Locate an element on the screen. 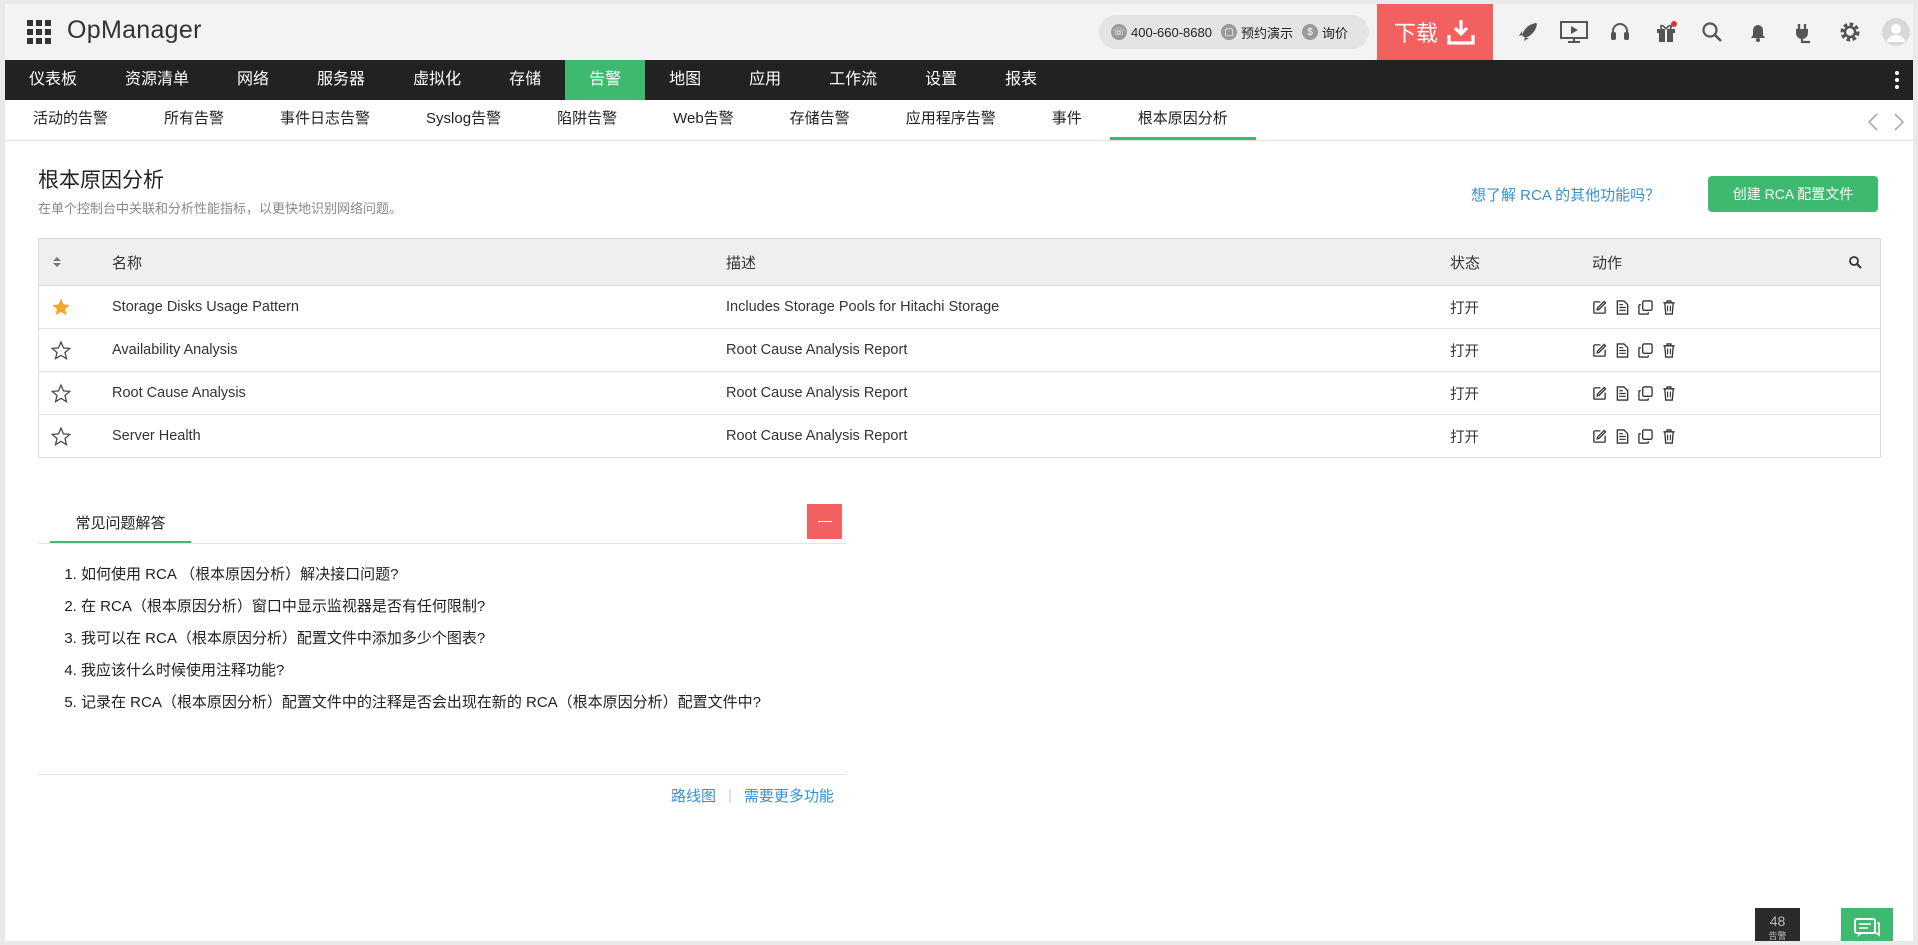  row-name: Root Cause Analysis is located at coordinates (179, 393).